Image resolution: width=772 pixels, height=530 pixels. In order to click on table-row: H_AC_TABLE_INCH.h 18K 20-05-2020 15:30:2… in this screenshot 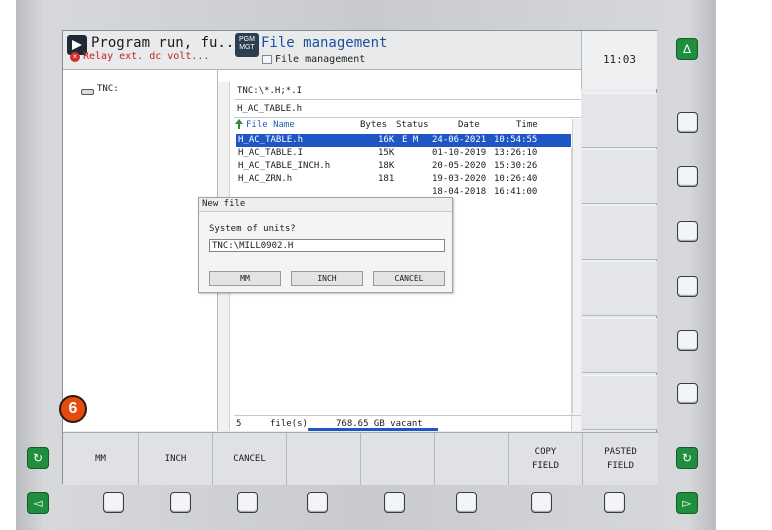, I will do `click(403, 166)`.